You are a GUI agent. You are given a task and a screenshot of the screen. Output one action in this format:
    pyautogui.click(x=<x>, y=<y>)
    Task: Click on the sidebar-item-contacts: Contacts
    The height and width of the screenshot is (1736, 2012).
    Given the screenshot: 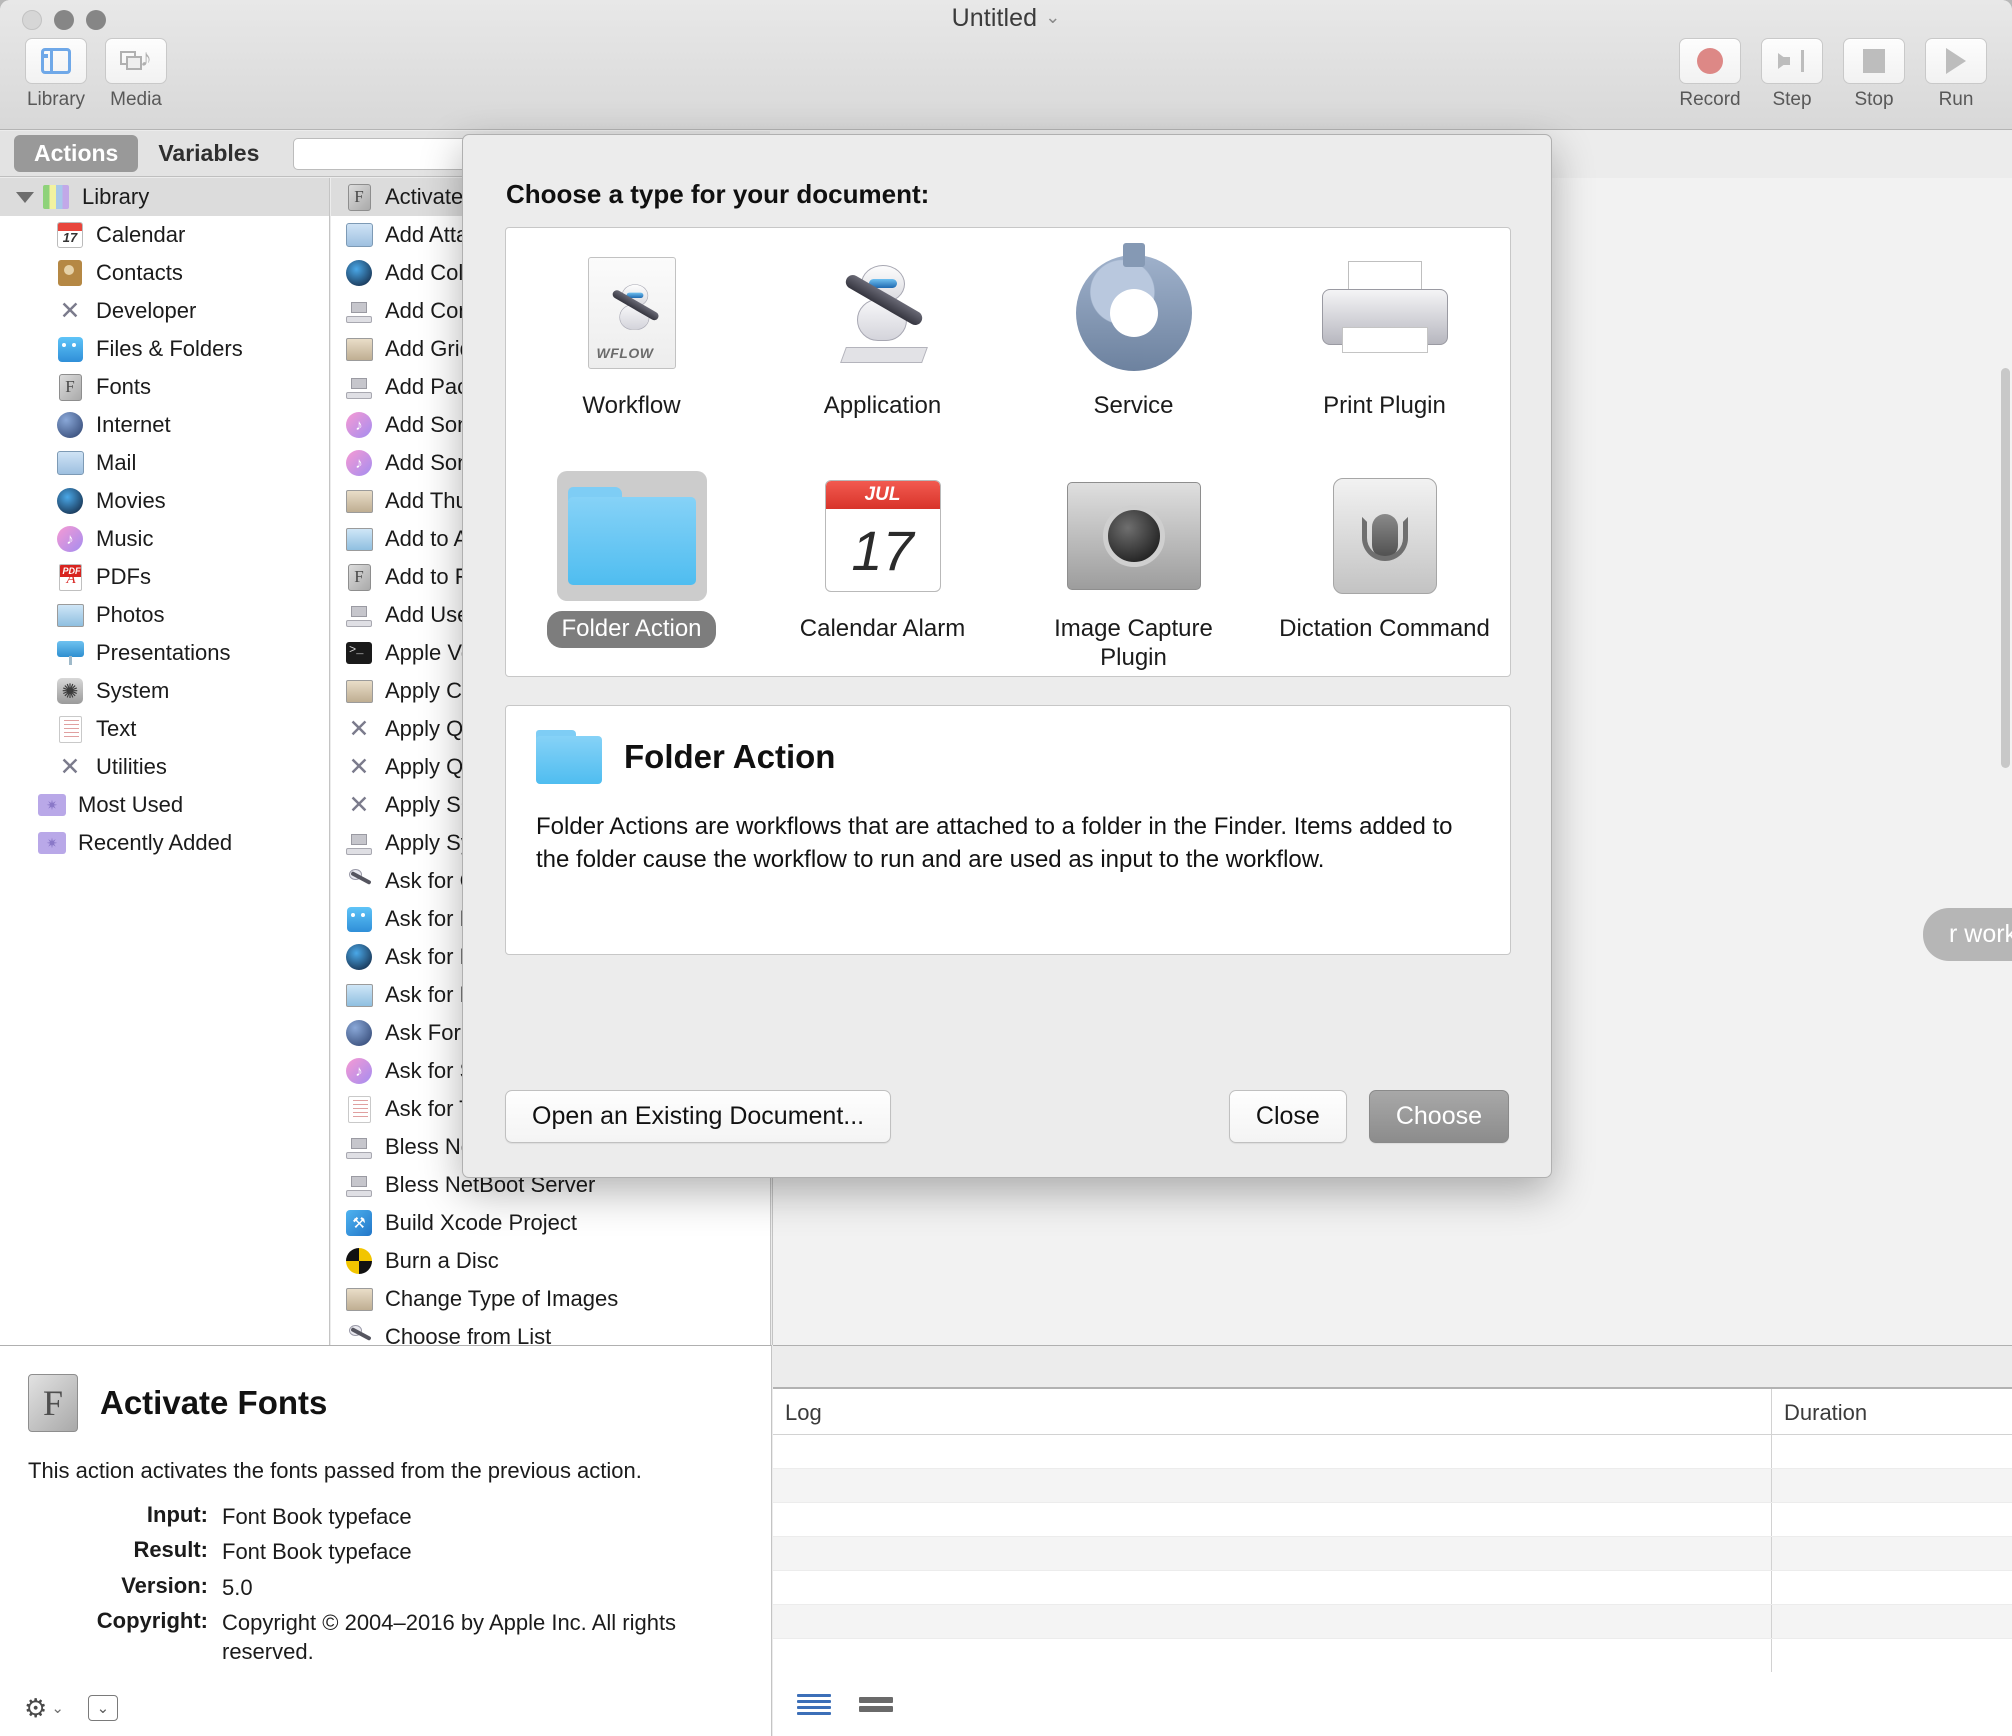 What is the action you would take?
    pyautogui.click(x=164, y=273)
    